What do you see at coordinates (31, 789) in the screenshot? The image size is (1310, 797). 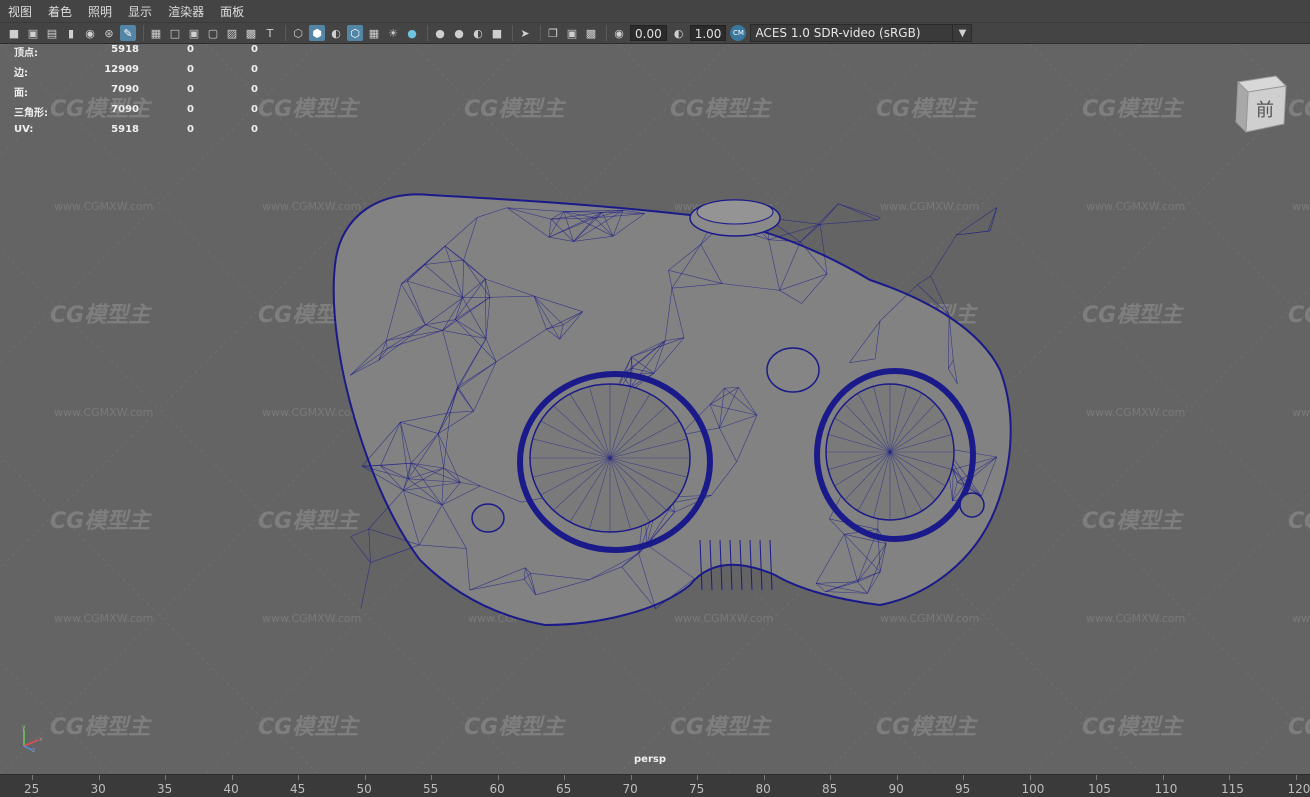 I see `timeline-tick-label: 25` at bounding box center [31, 789].